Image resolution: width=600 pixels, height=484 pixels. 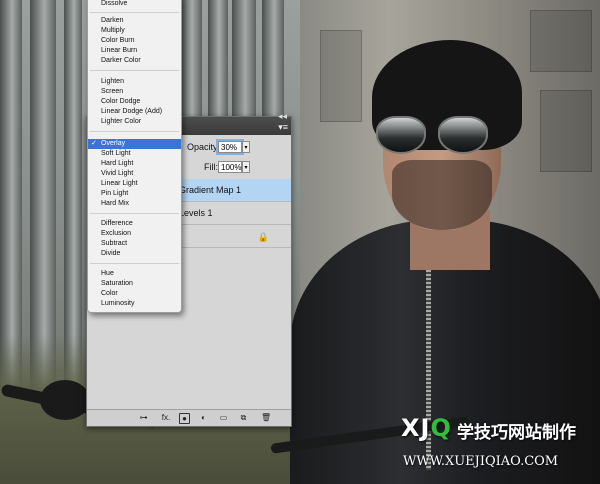 What do you see at coordinates (441, 428) in the screenshot?
I see `watermark-letter: Q` at bounding box center [441, 428].